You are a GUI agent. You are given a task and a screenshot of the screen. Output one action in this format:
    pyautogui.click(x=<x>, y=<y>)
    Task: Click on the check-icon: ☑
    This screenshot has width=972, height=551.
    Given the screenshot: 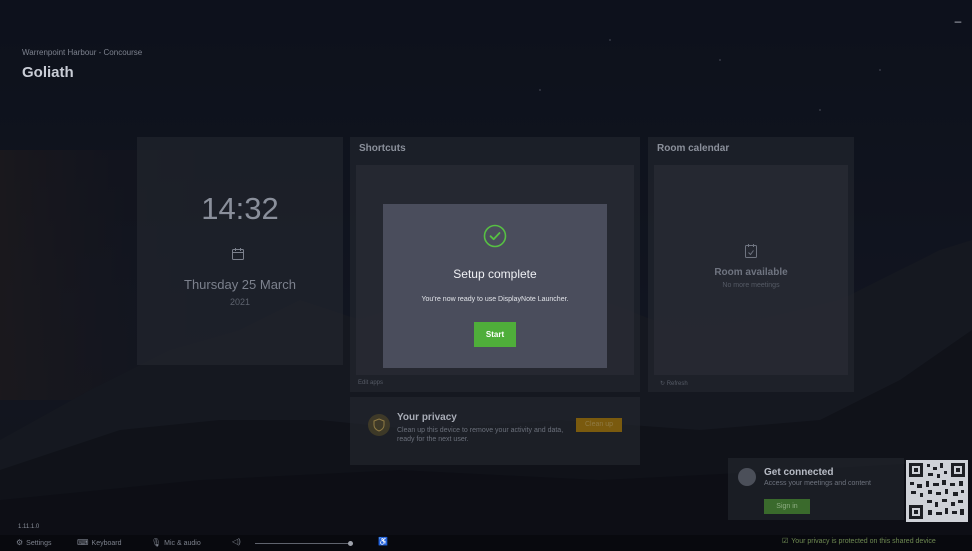 What is the action you would take?
    pyautogui.click(x=785, y=541)
    